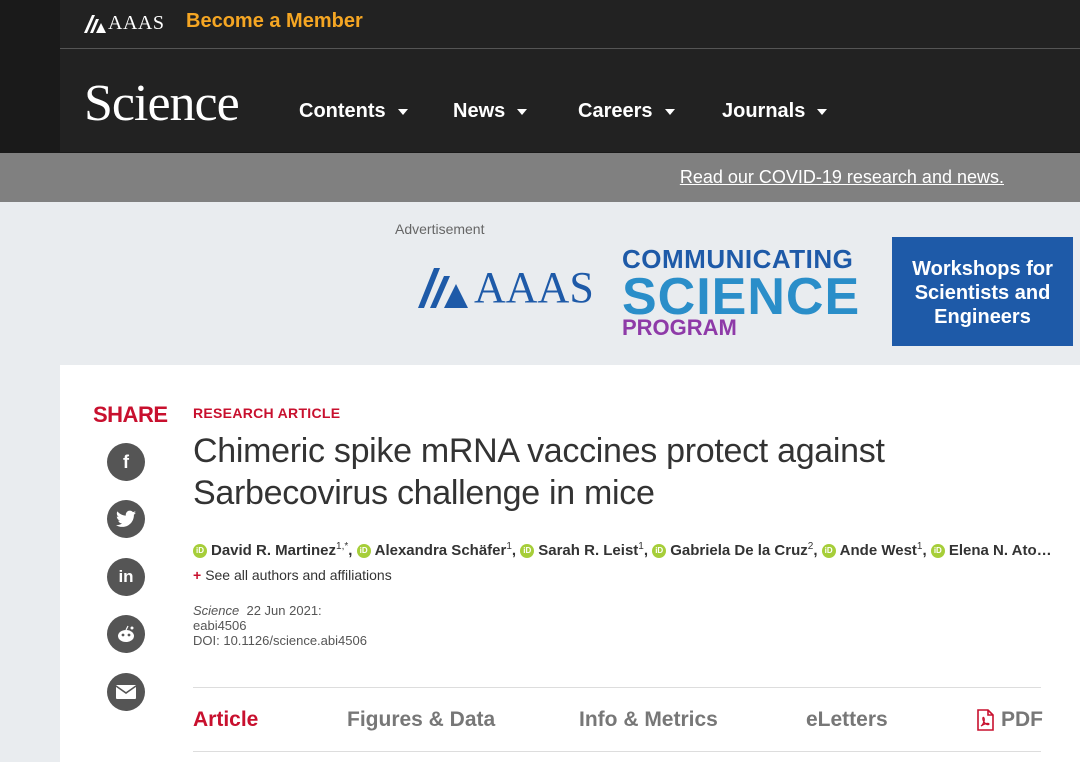 The width and height of the screenshot is (1080, 762). I want to click on nav-journals: Journals, so click(775, 111).